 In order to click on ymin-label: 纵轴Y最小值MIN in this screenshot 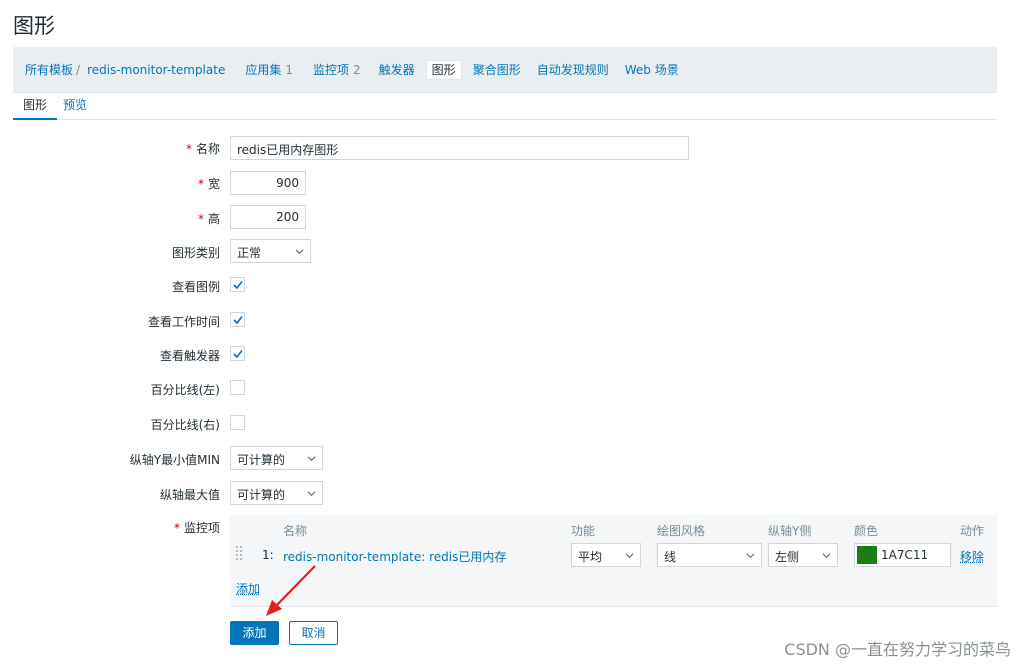, I will do `click(174, 460)`.